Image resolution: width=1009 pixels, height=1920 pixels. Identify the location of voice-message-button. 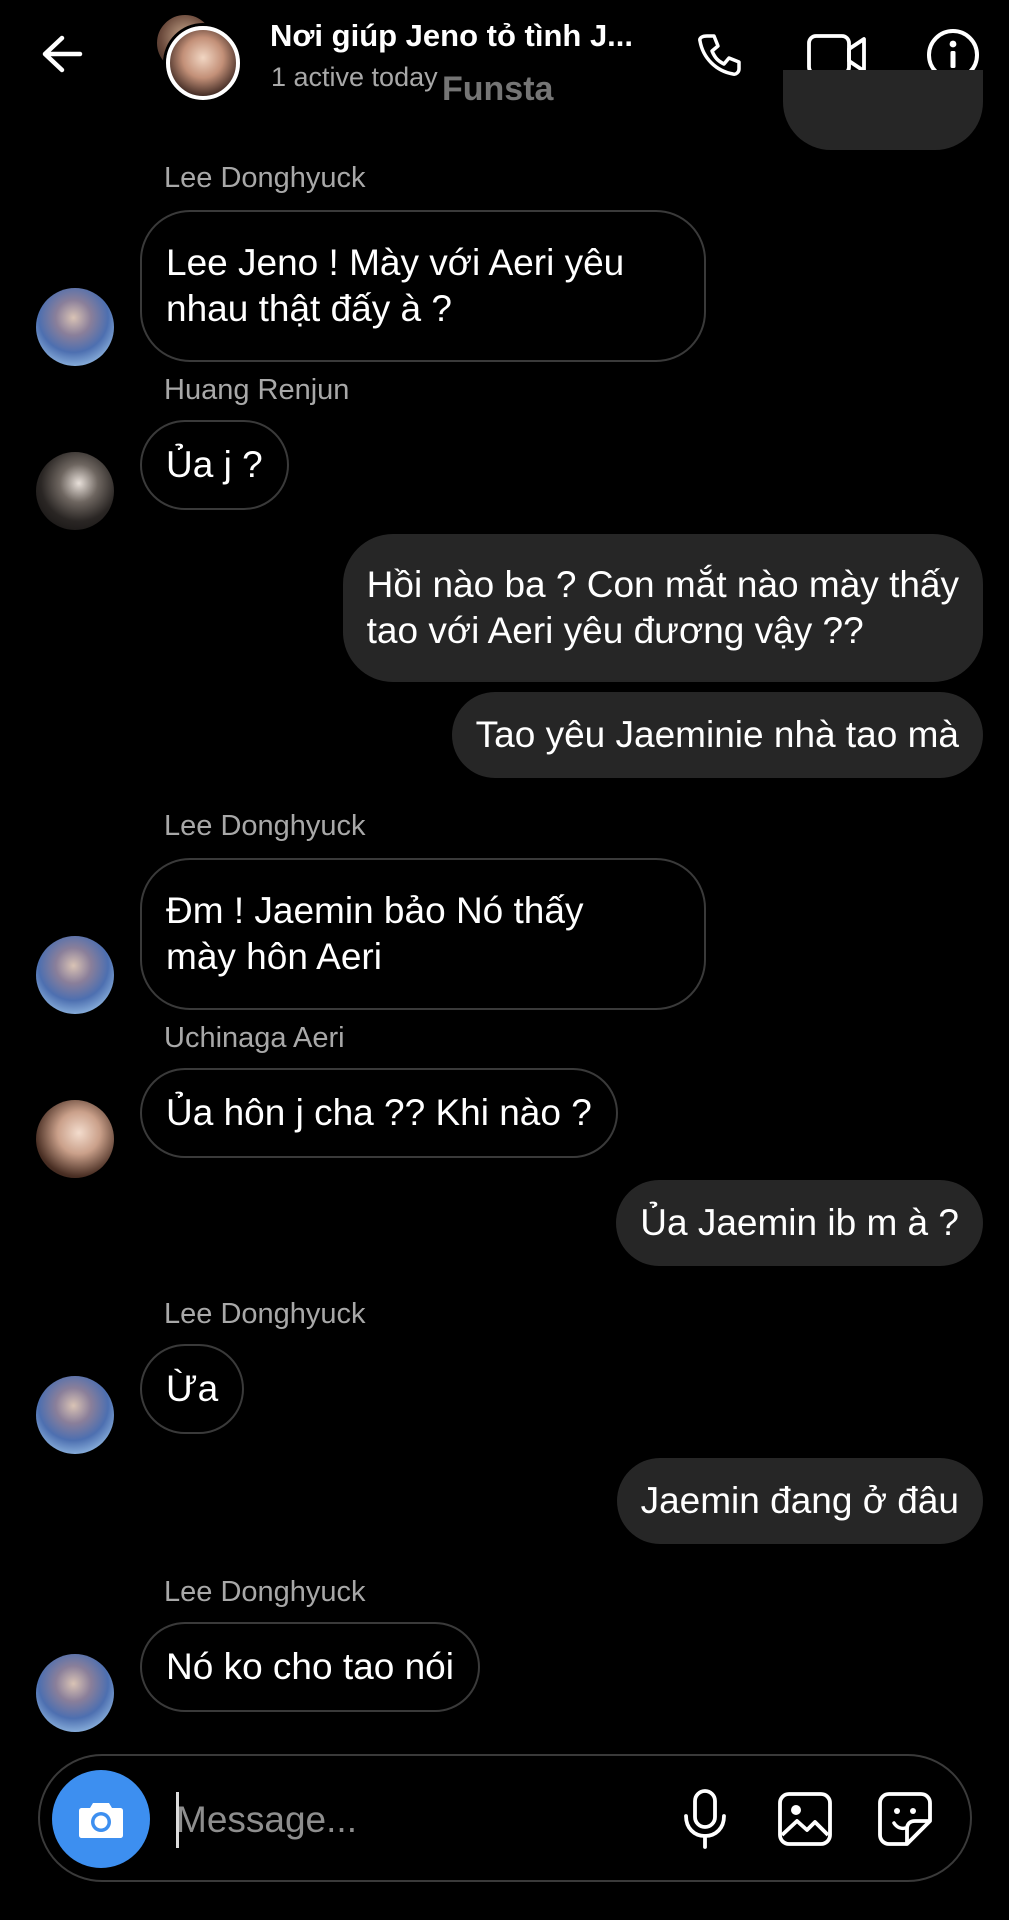
(705, 1819).